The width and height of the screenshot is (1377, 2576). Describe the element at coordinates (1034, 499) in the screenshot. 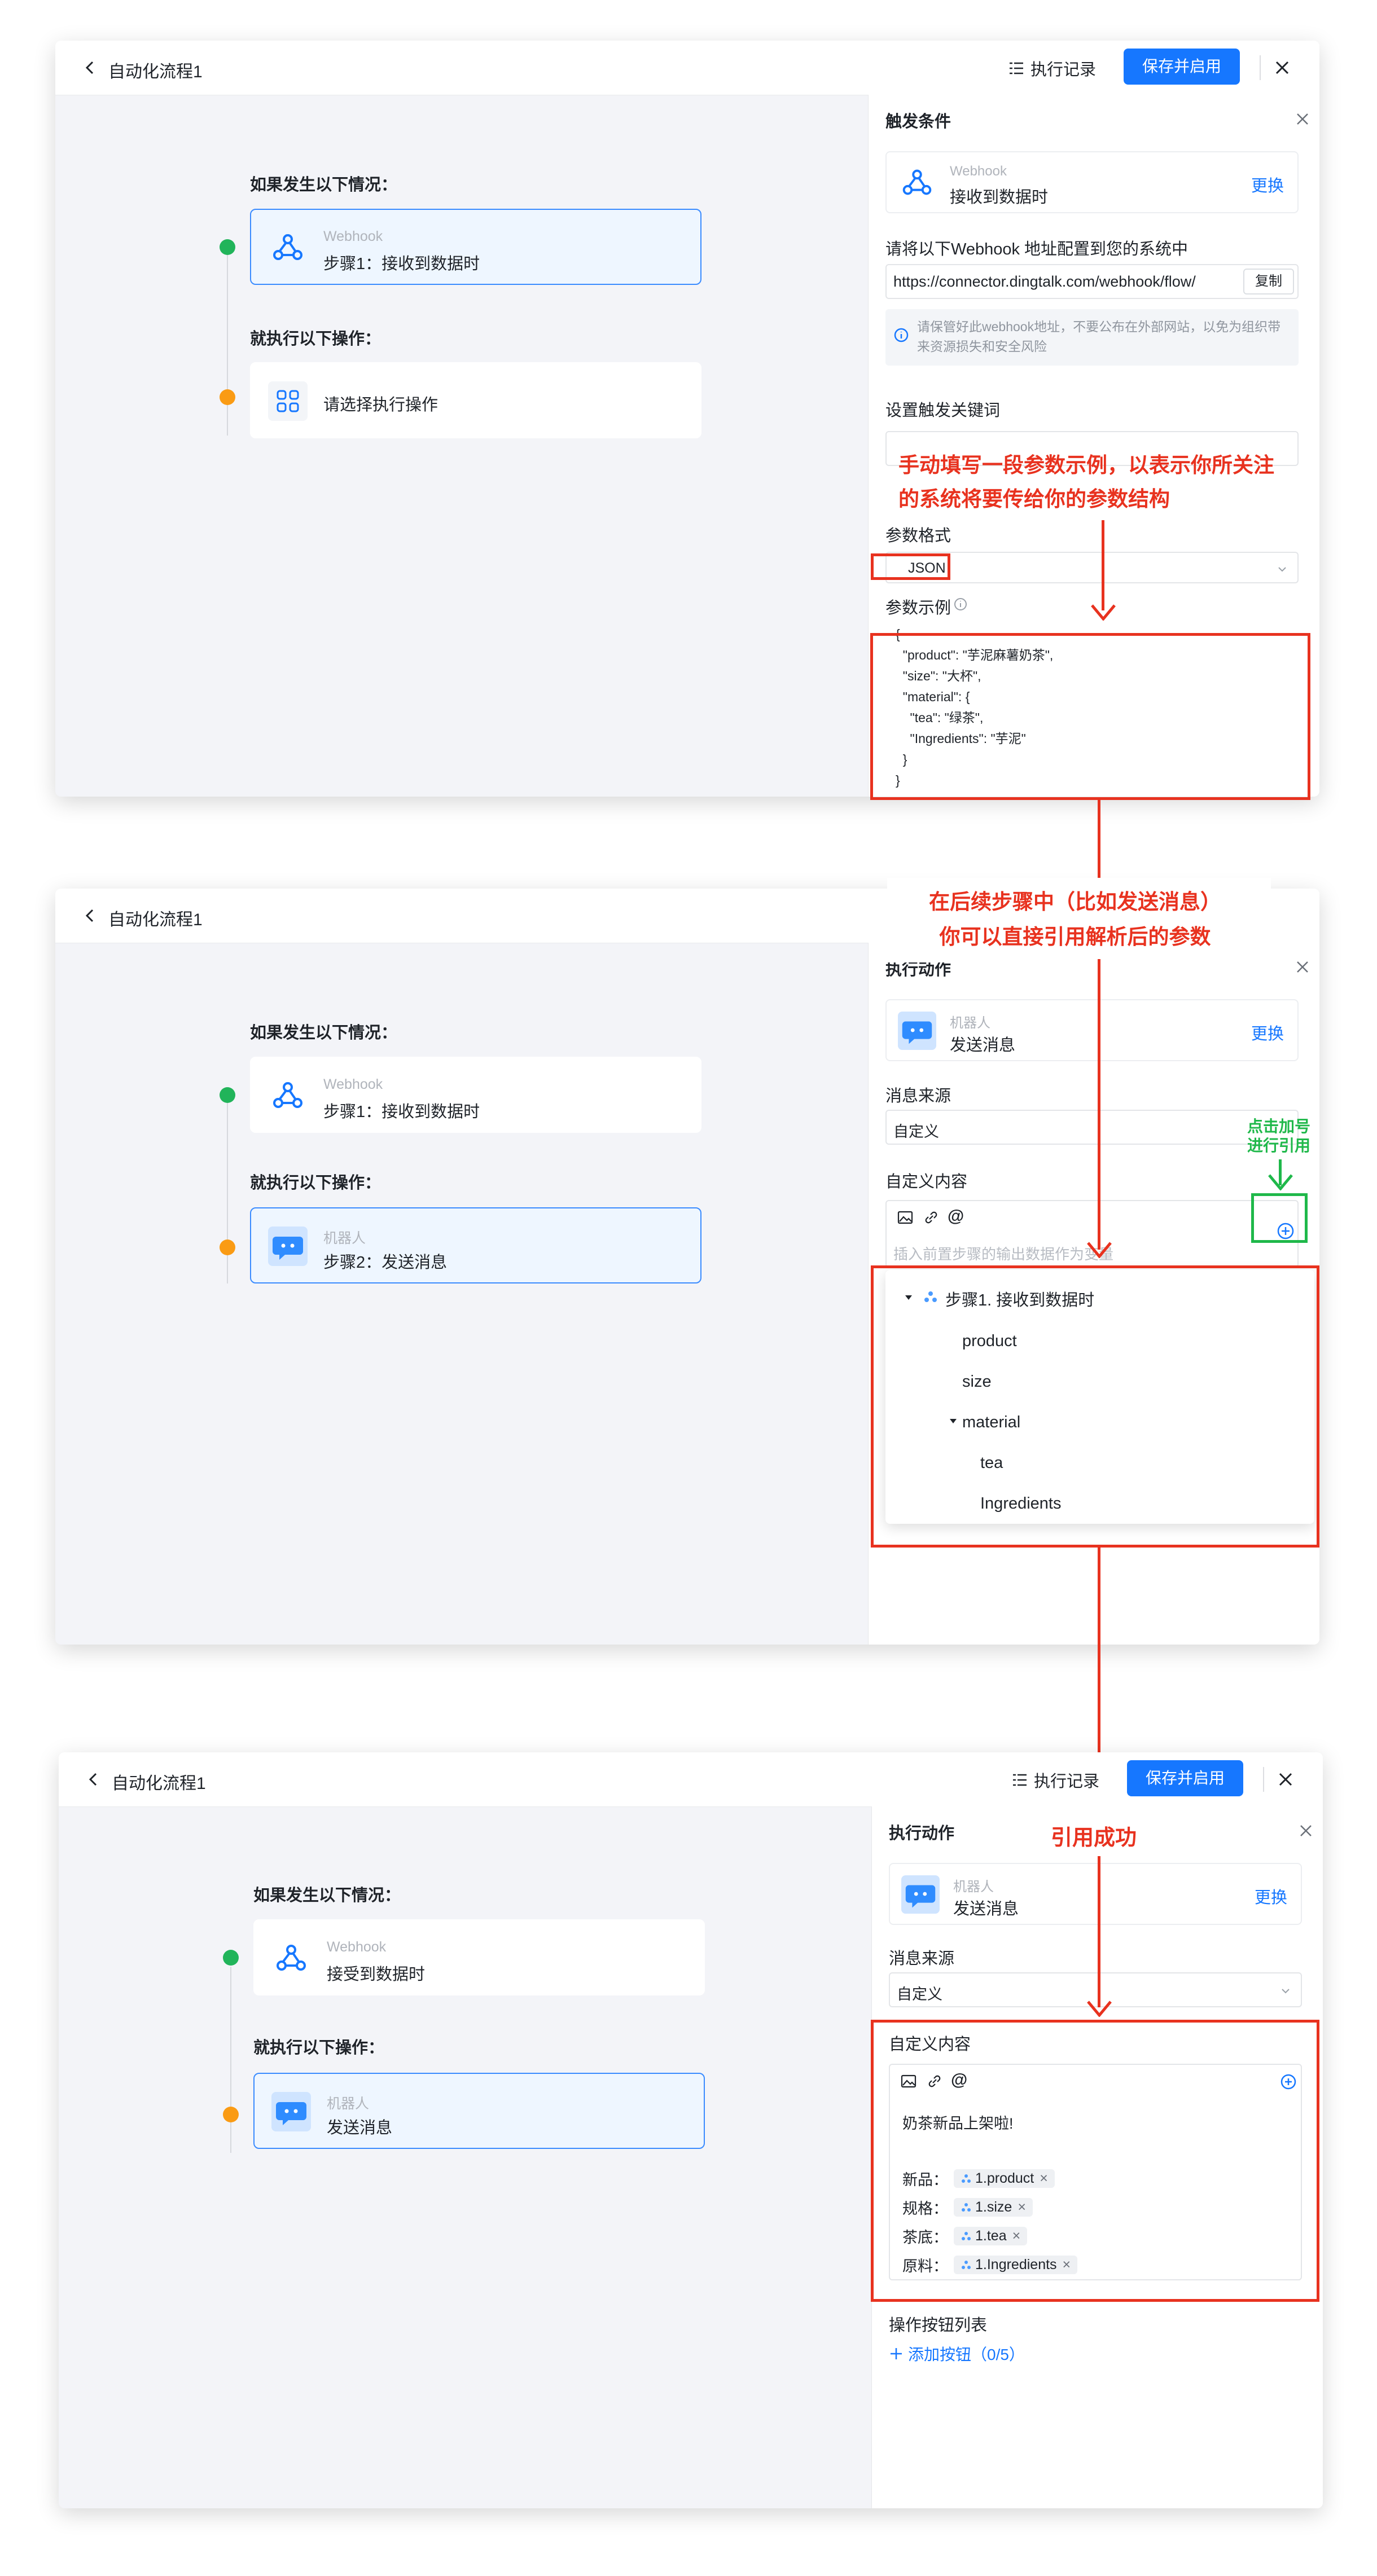

I see `annotation-line: 的系统将要传给你的参数结构` at that location.